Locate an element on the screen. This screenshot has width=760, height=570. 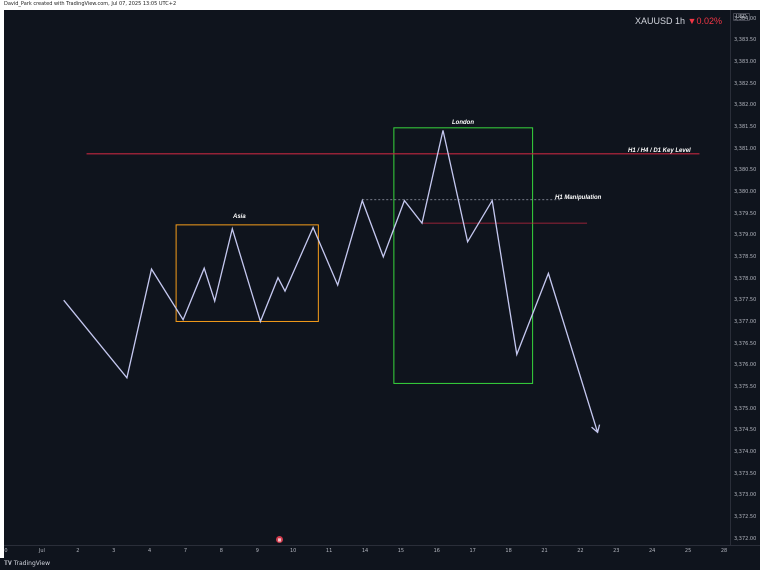
price-tick-label: 3,373.00 is located at coordinates (745, 495).